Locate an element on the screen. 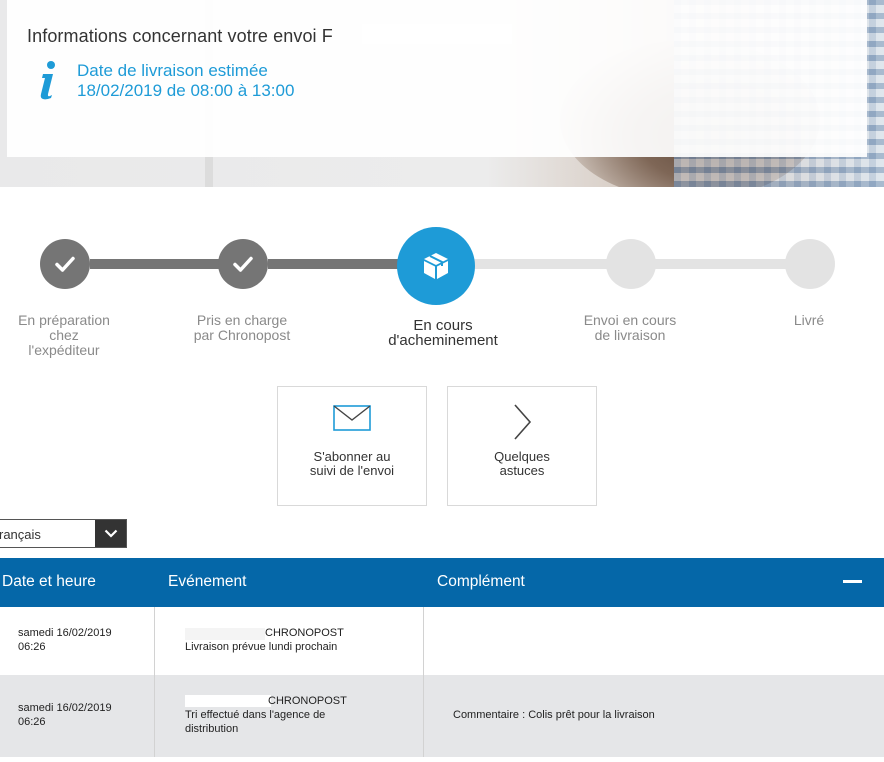  step-3-circle is located at coordinates (436, 266).